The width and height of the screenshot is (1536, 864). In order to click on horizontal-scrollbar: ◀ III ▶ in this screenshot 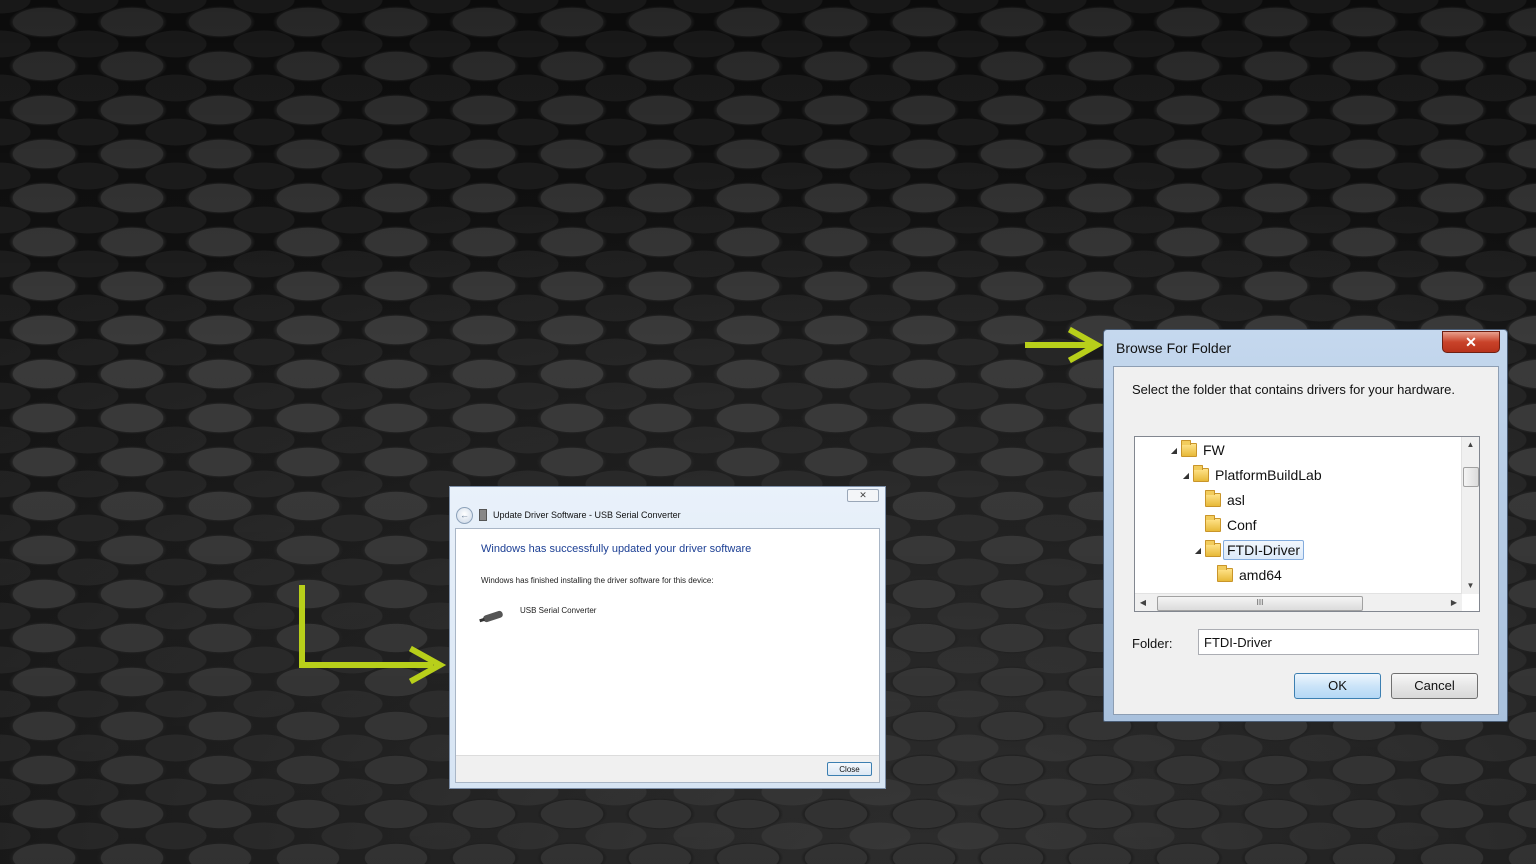, I will do `click(1298, 602)`.